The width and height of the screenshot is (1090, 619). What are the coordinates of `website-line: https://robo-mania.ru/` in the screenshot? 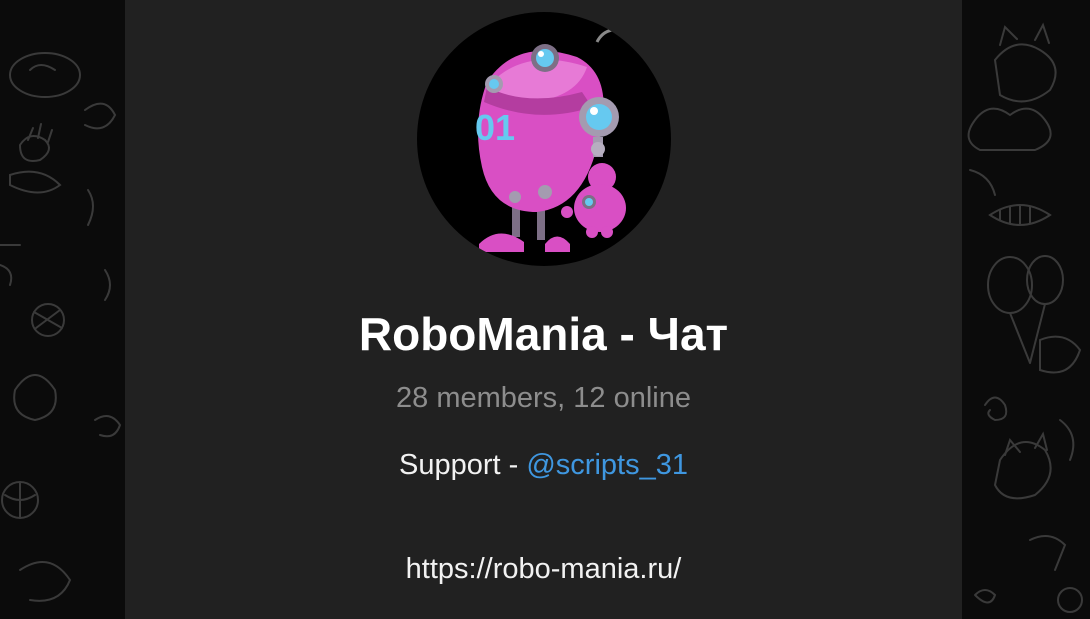 It's located at (543, 569).